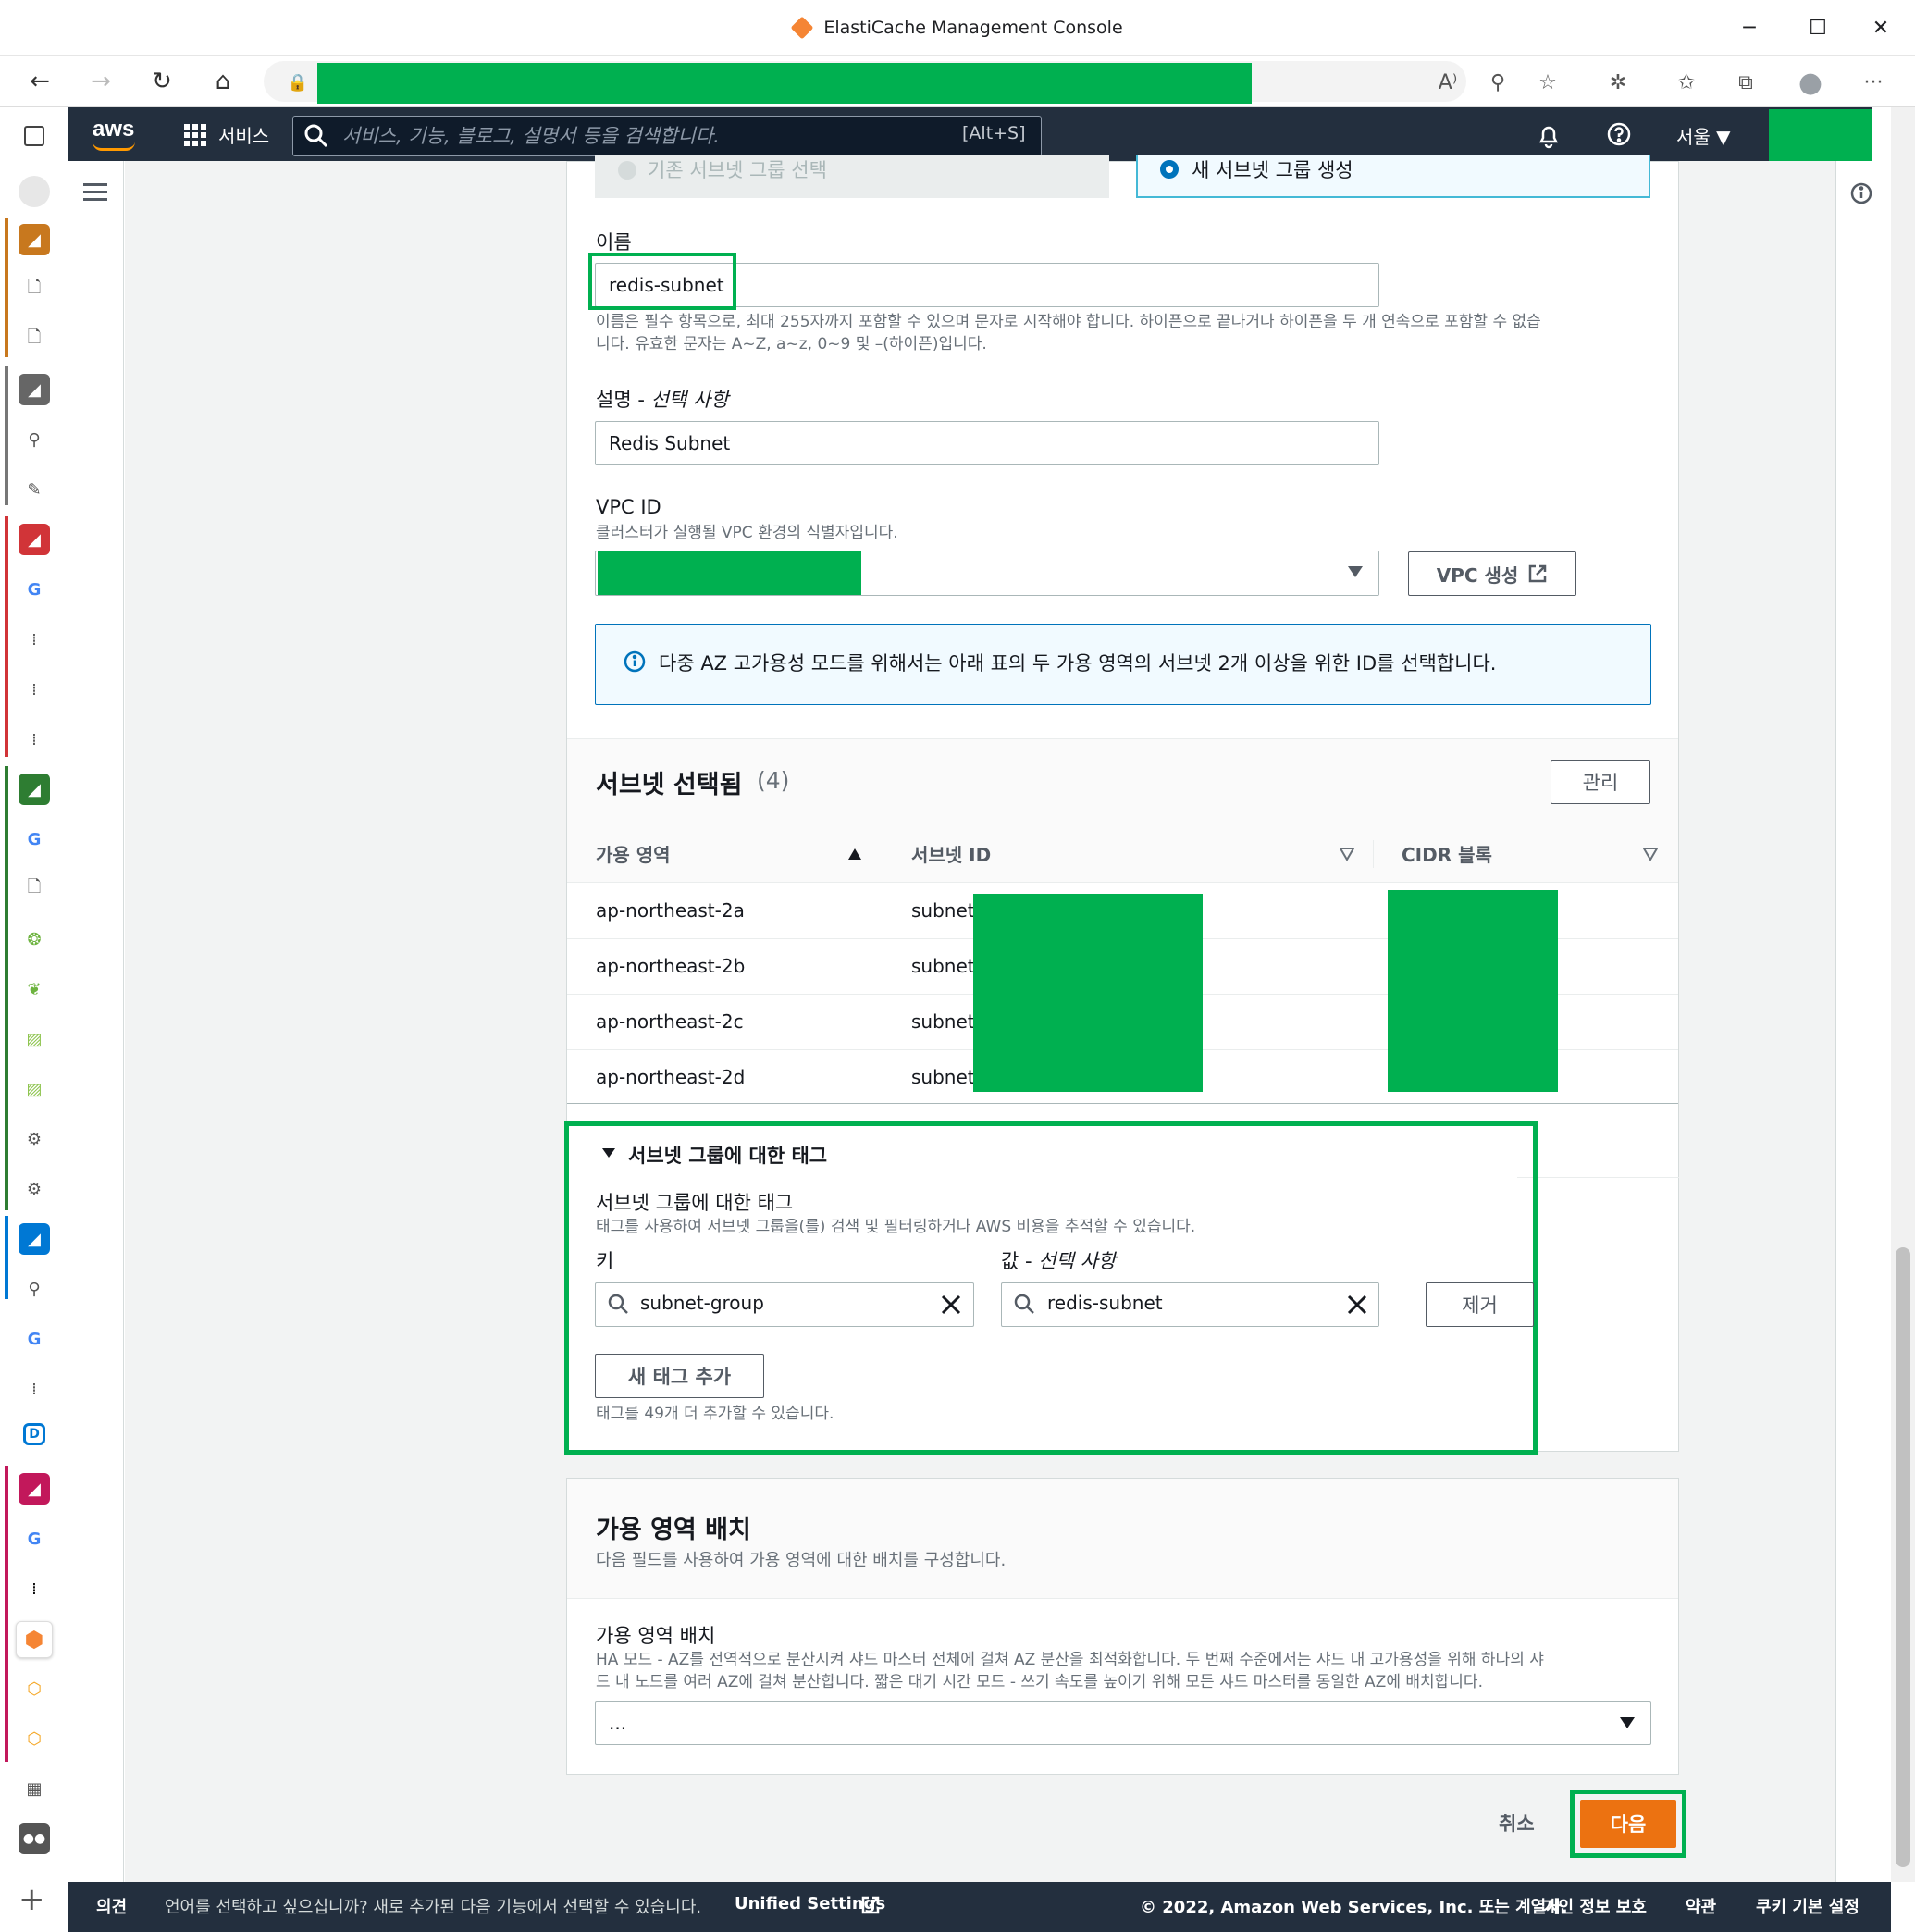  I want to click on aws-logo: aws, so click(114, 129).